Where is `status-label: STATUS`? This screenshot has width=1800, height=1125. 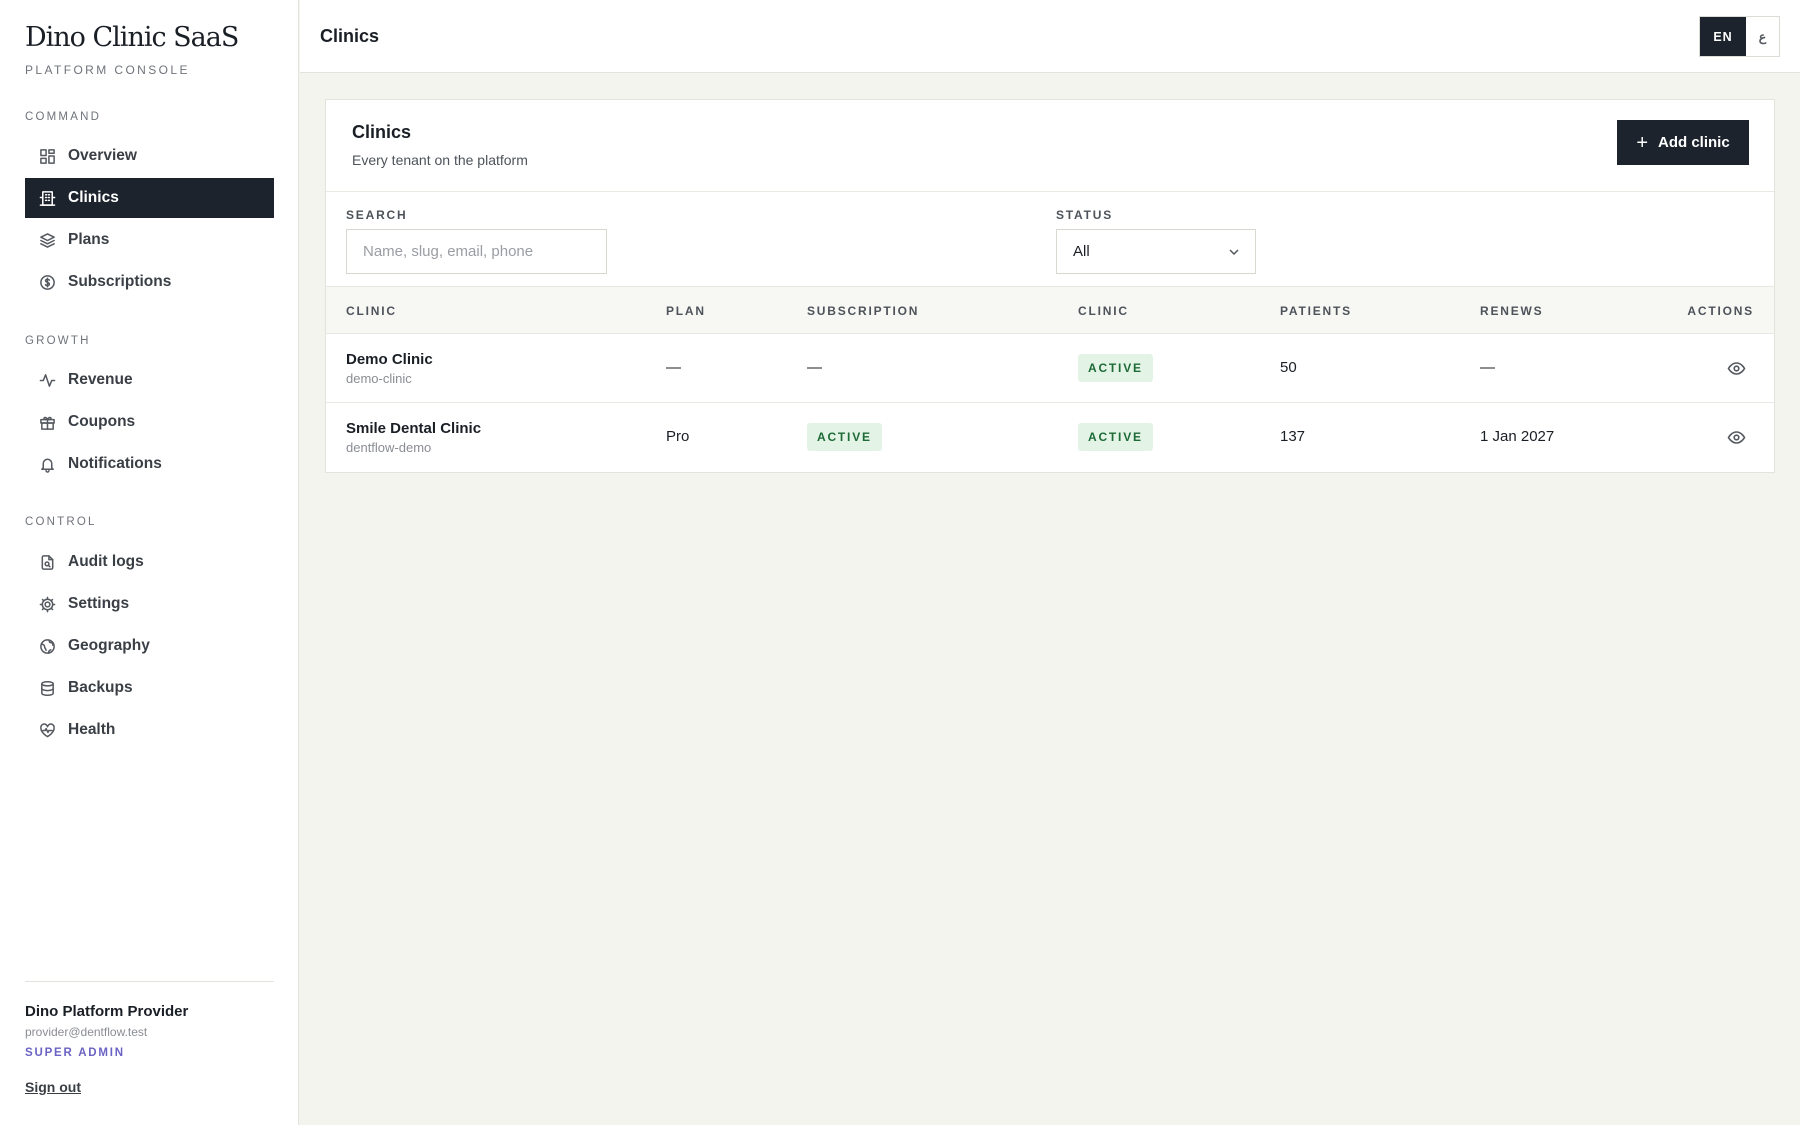
status-label: STATUS is located at coordinates (1085, 215).